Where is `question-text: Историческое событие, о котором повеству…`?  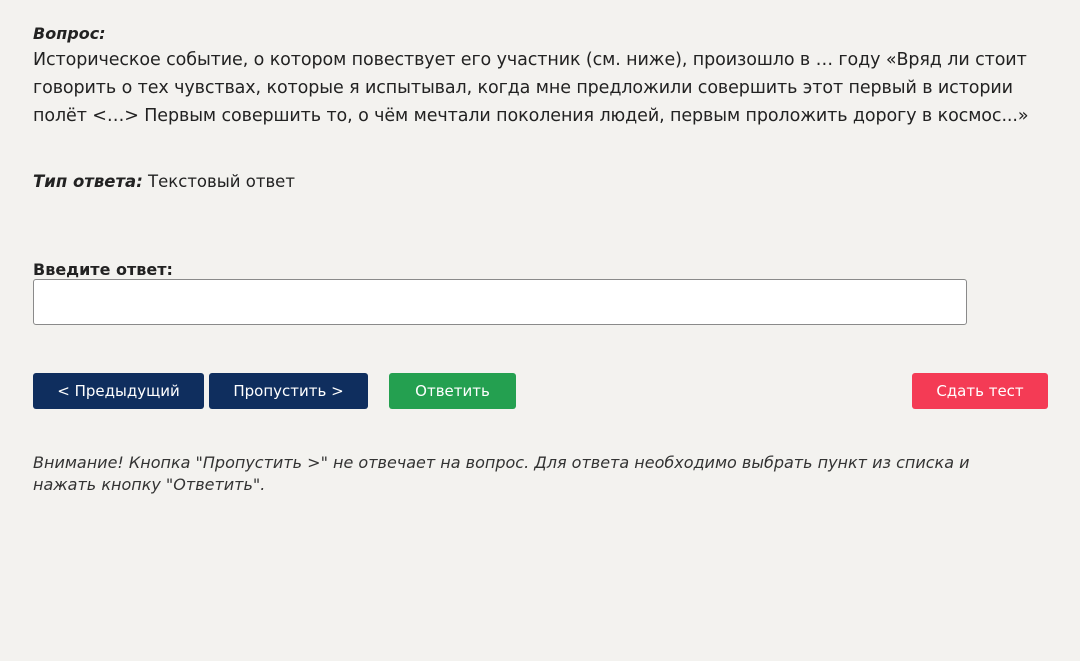 question-text: Историческое событие, о котором повеству… is located at coordinates (531, 88).